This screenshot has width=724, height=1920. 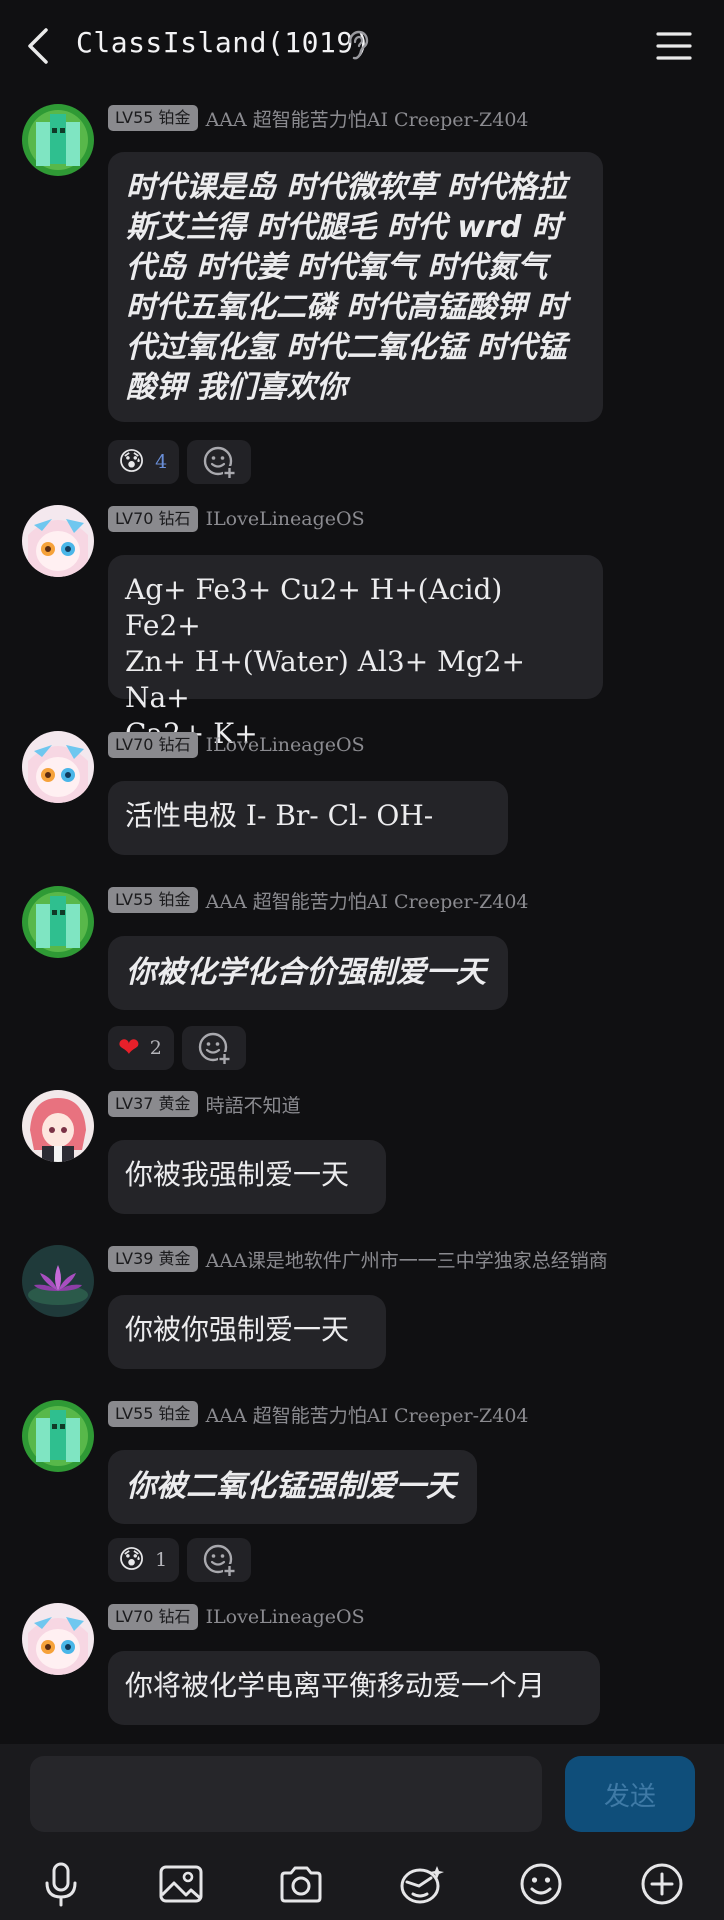 What do you see at coordinates (346, 307) in the screenshot?
I see `message-text-line: 时代五氧化二磷 时代高锰酸钾 时` at bounding box center [346, 307].